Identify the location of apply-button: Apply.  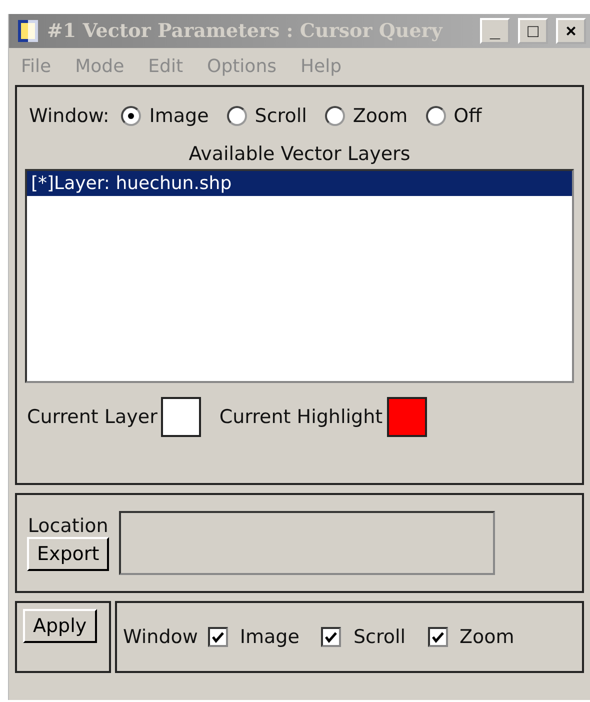
(60, 626).